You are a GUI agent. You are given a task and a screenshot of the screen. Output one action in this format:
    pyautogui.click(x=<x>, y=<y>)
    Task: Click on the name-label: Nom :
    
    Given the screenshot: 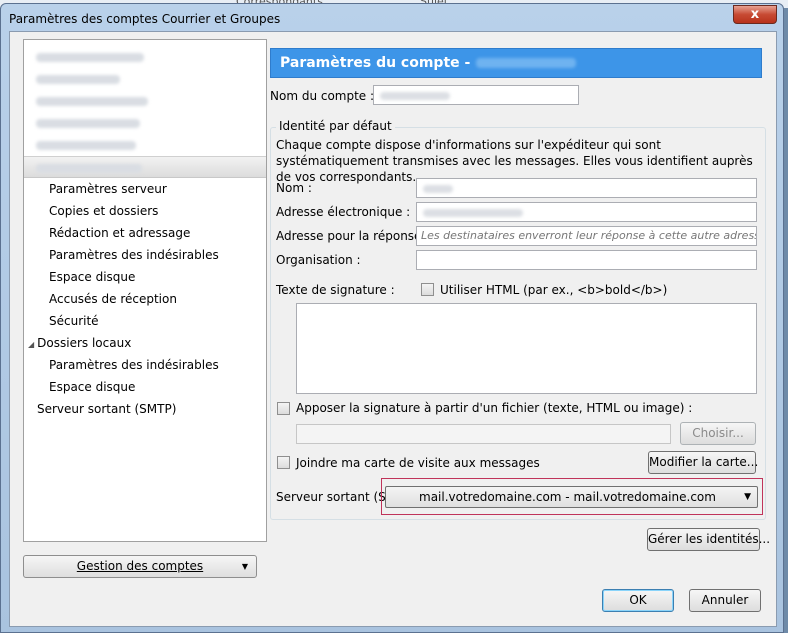 What is the action you would take?
    pyautogui.click(x=294, y=188)
    